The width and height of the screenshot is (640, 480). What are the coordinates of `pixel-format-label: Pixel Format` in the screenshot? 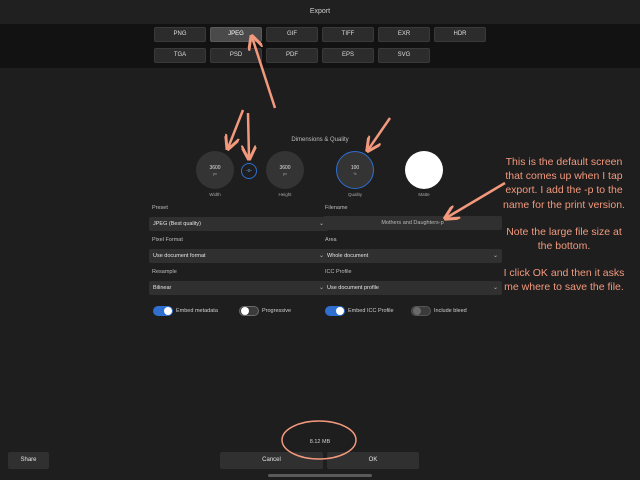 It's located at (167, 240).